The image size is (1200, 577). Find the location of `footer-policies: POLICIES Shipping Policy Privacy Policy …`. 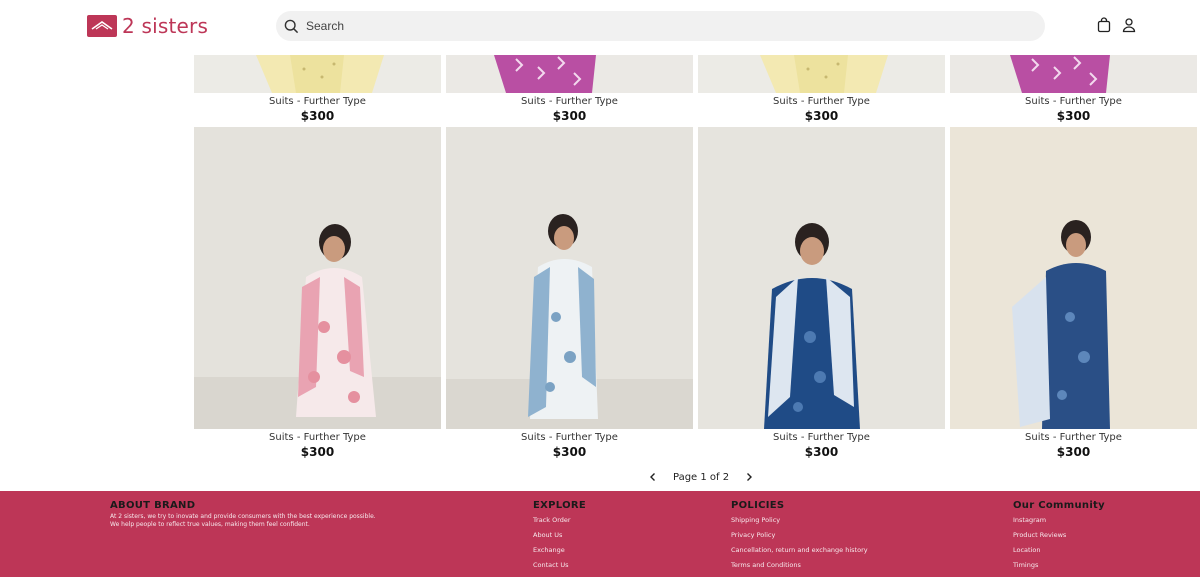

footer-policies: POLICIES Shipping Policy Privacy Policy … is located at coordinates (799, 536).